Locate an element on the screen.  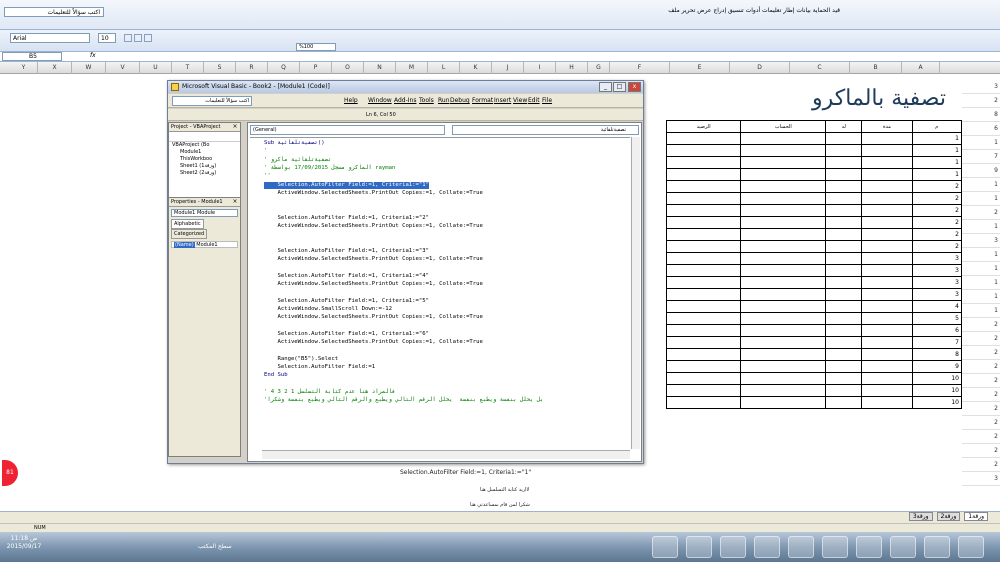
code-line: Sub تصفيةتلقائية() is located at coordinates (294, 143).